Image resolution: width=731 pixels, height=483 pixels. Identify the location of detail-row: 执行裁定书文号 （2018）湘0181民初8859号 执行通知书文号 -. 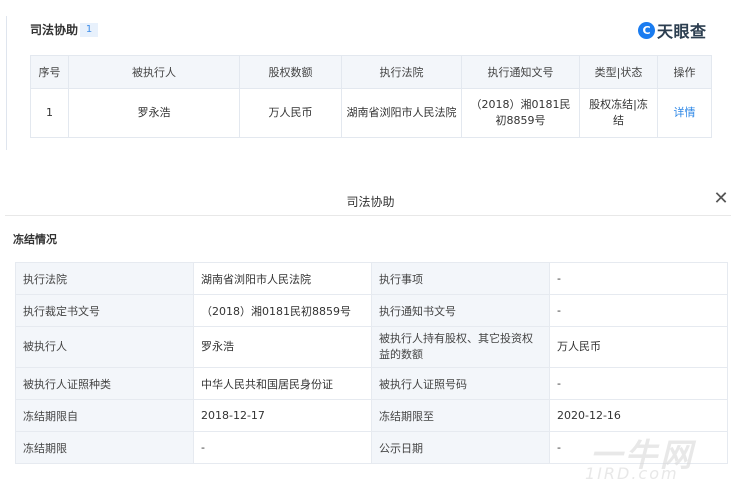
(371, 310).